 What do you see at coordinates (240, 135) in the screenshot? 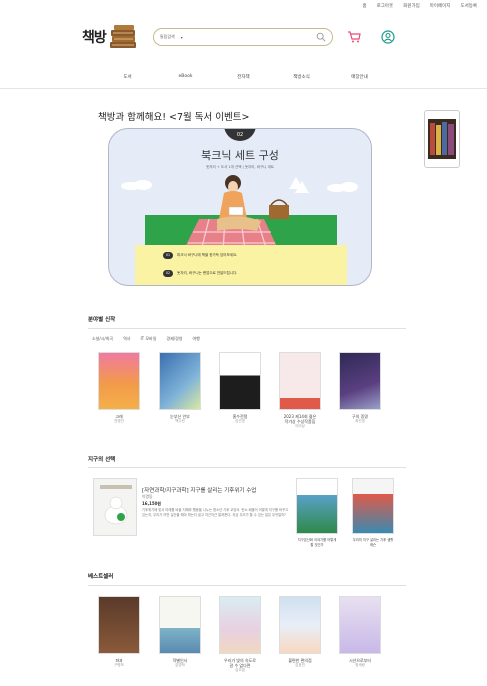
I see `banner-number: 02` at bounding box center [240, 135].